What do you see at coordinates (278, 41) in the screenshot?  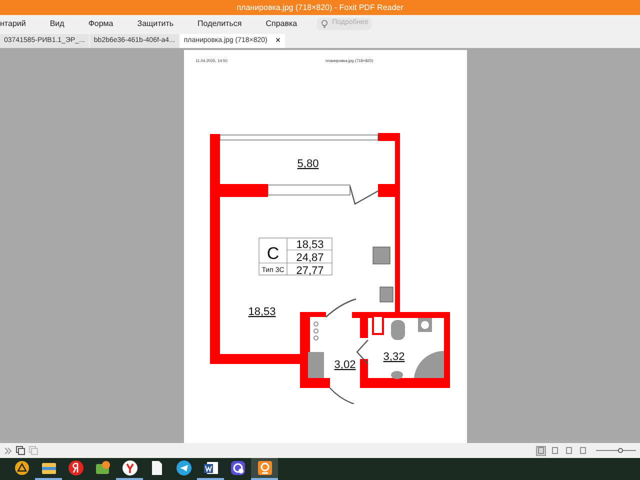 I see `close-icon: ×` at bounding box center [278, 41].